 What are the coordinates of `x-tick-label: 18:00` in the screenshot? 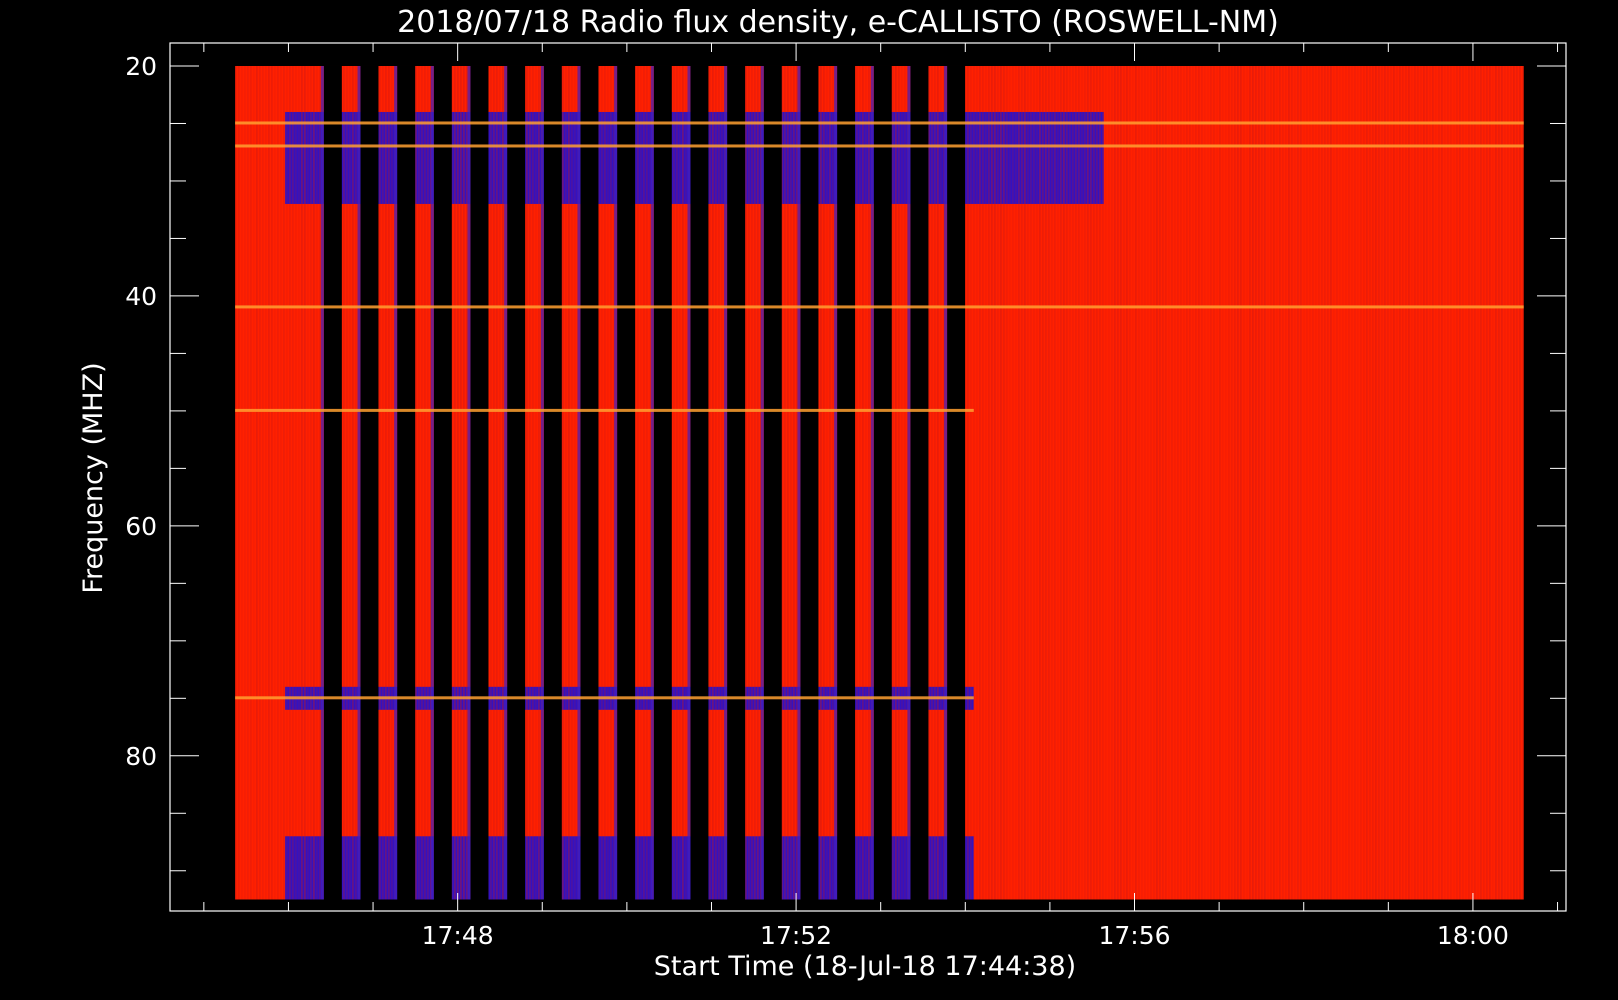 It's located at (1473, 935).